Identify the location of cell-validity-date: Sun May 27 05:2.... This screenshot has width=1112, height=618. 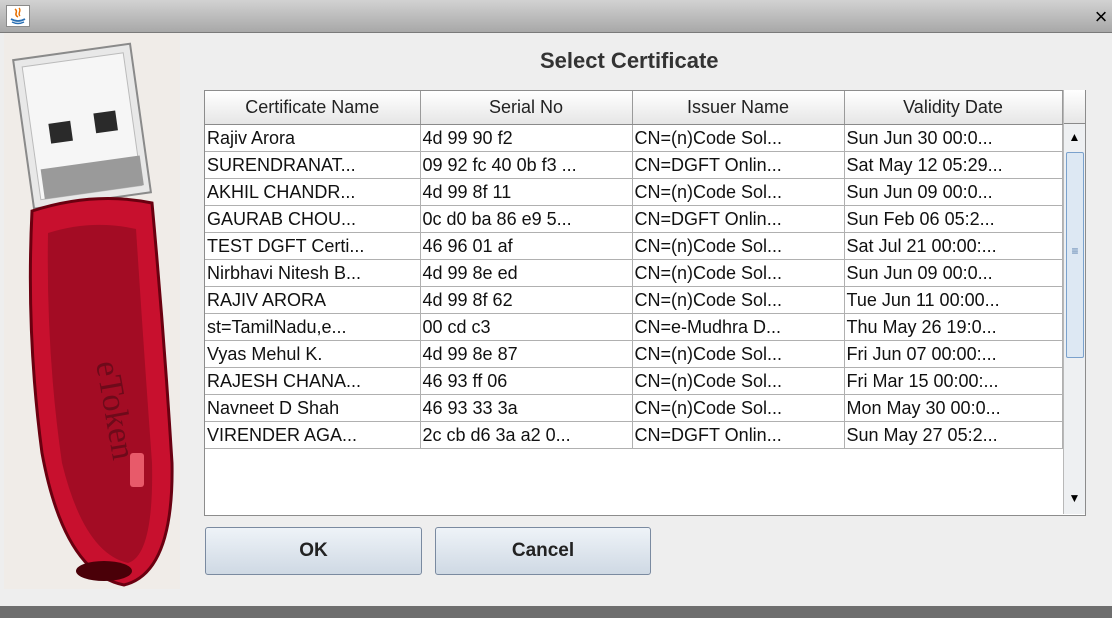
(953, 435).